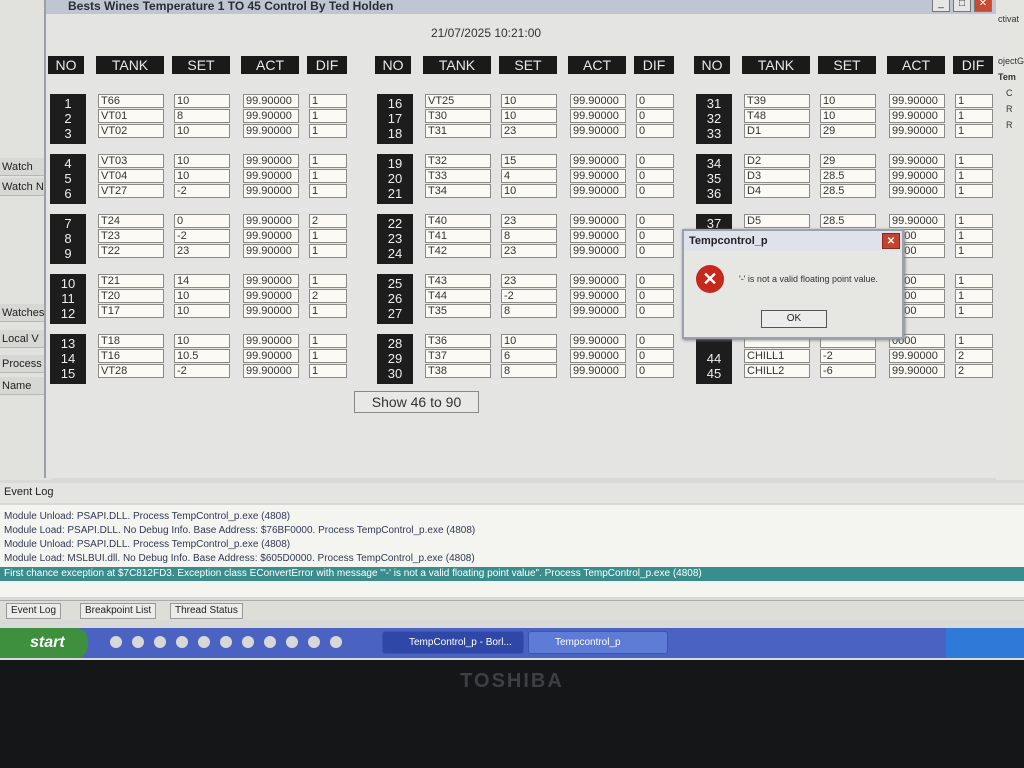 The width and height of the screenshot is (1024, 768). Describe the element at coordinates (131, 131) in the screenshot. I see `tank-tank-cell: VT02` at that location.